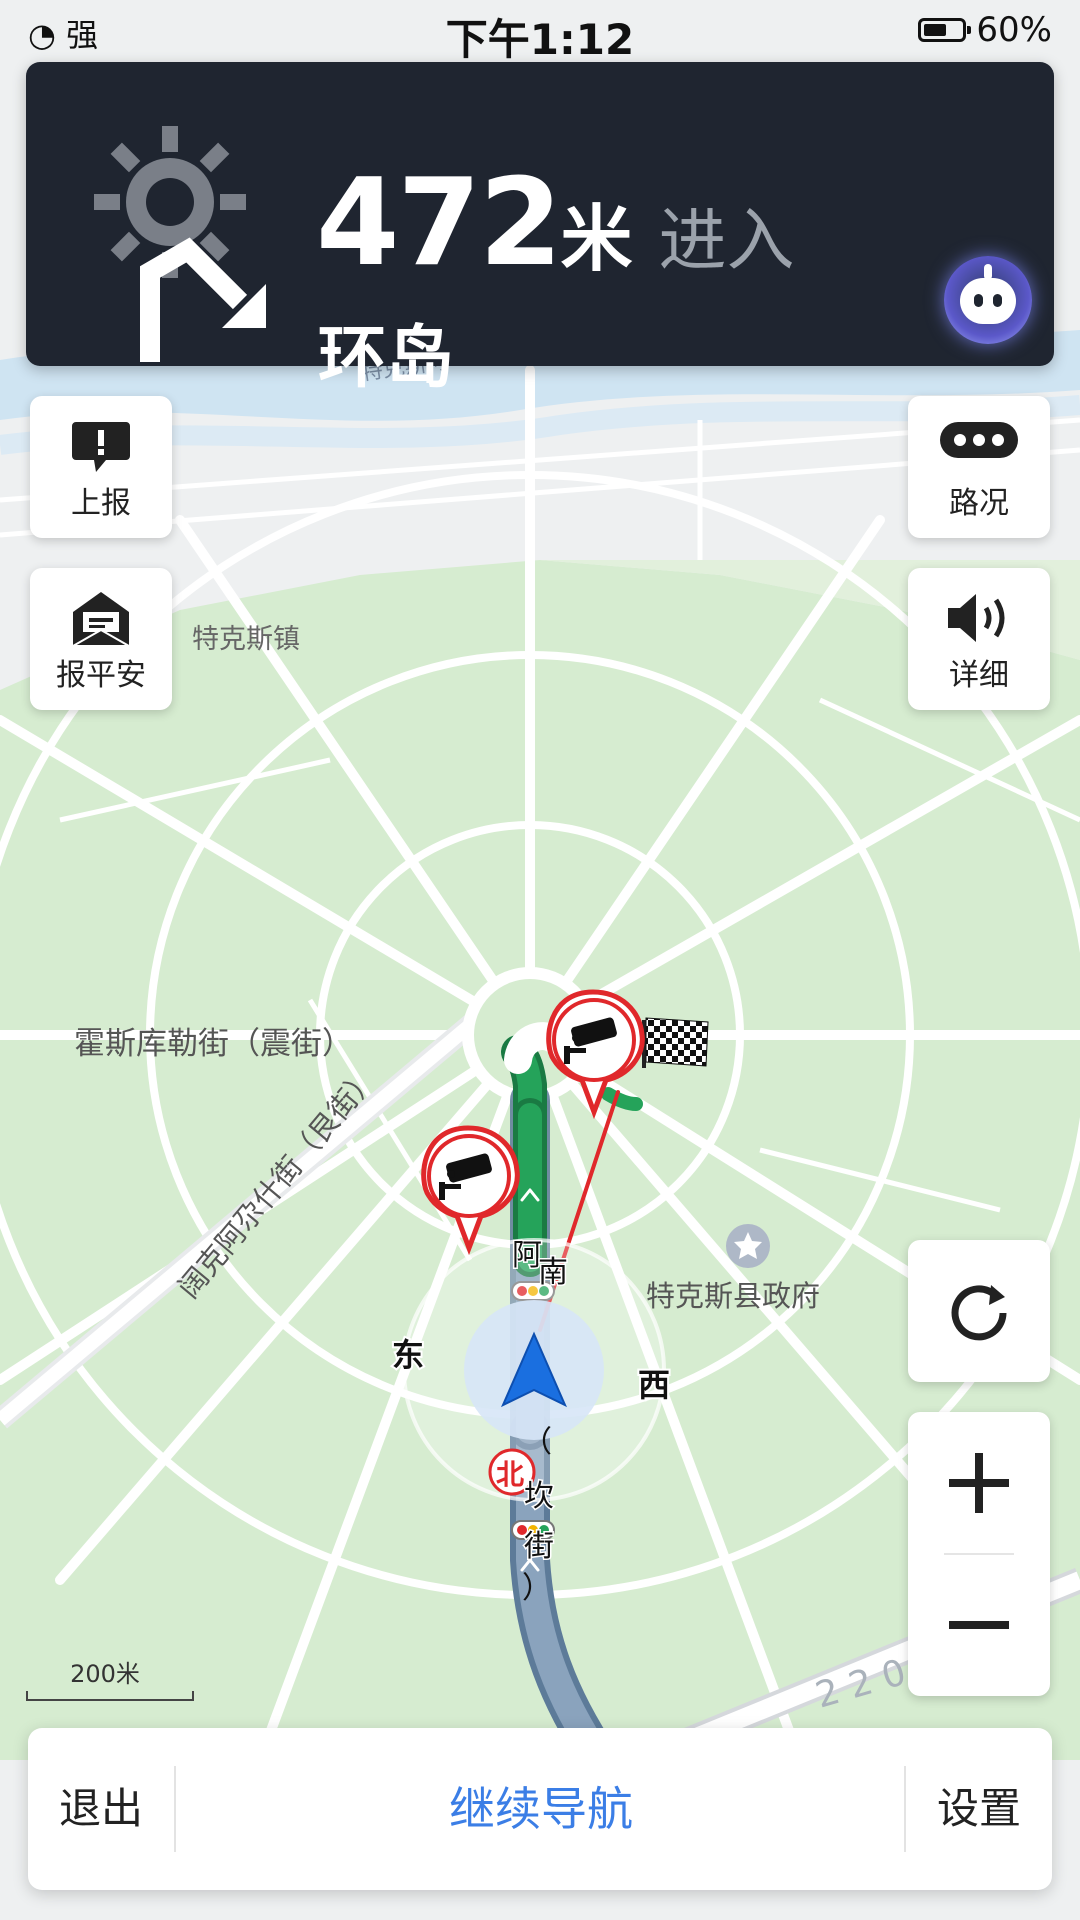 This screenshot has width=1080, height=1920. What do you see at coordinates (988, 300) in the screenshot?
I see `voice-assistant-icon` at bounding box center [988, 300].